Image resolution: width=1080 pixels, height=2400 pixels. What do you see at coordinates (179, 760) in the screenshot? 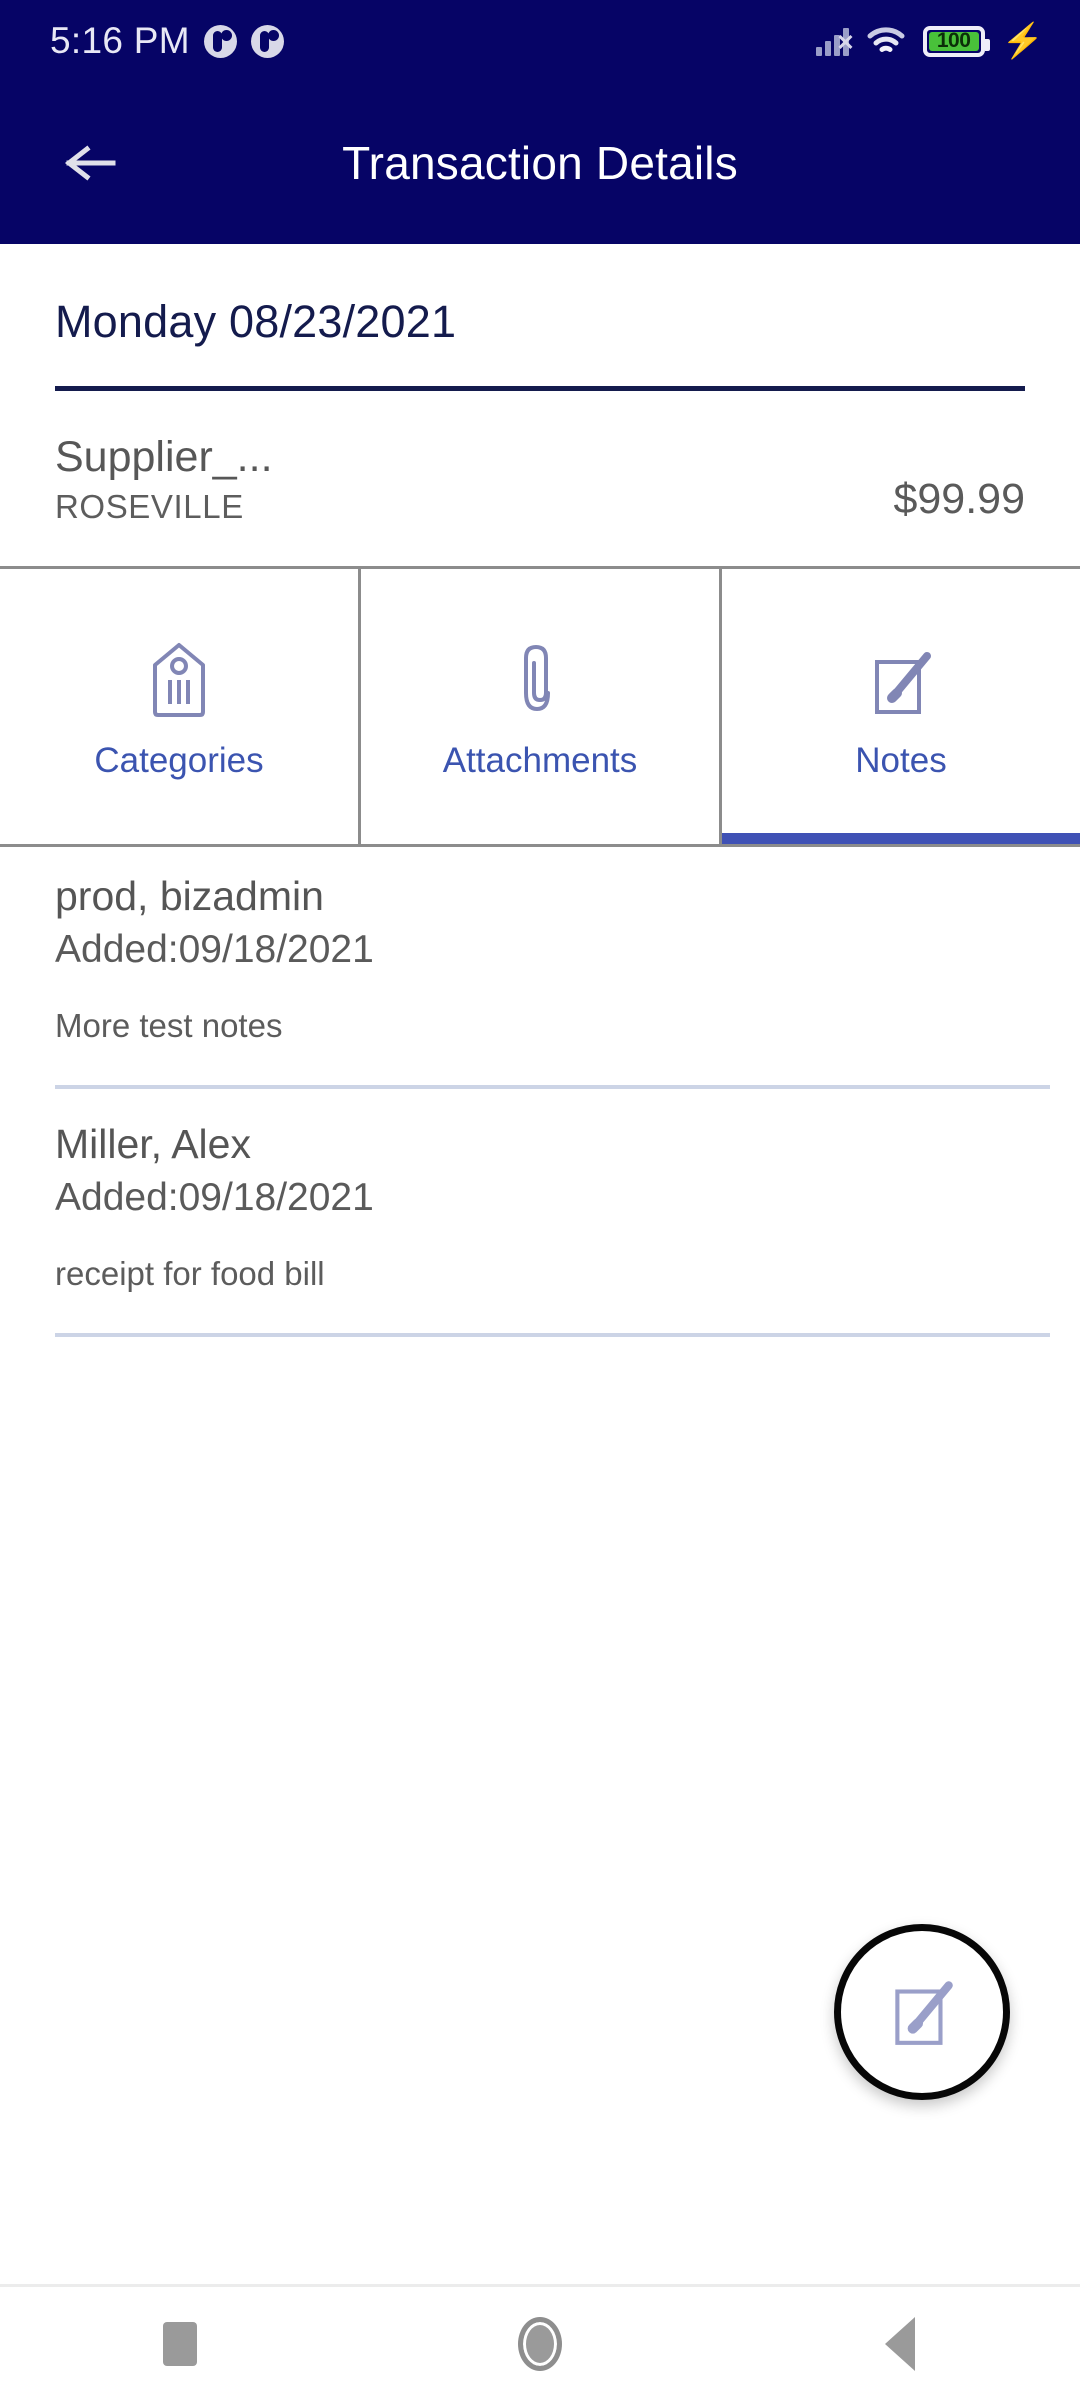
I see `tab-label-categories: Categories` at bounding box center [179, 760].